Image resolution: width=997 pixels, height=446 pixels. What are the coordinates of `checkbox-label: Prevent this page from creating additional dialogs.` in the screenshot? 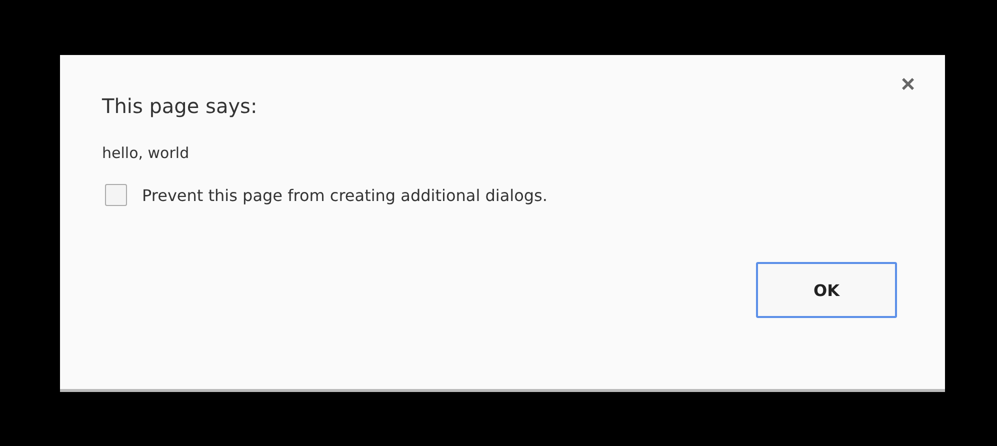 It's located at (345, 195).